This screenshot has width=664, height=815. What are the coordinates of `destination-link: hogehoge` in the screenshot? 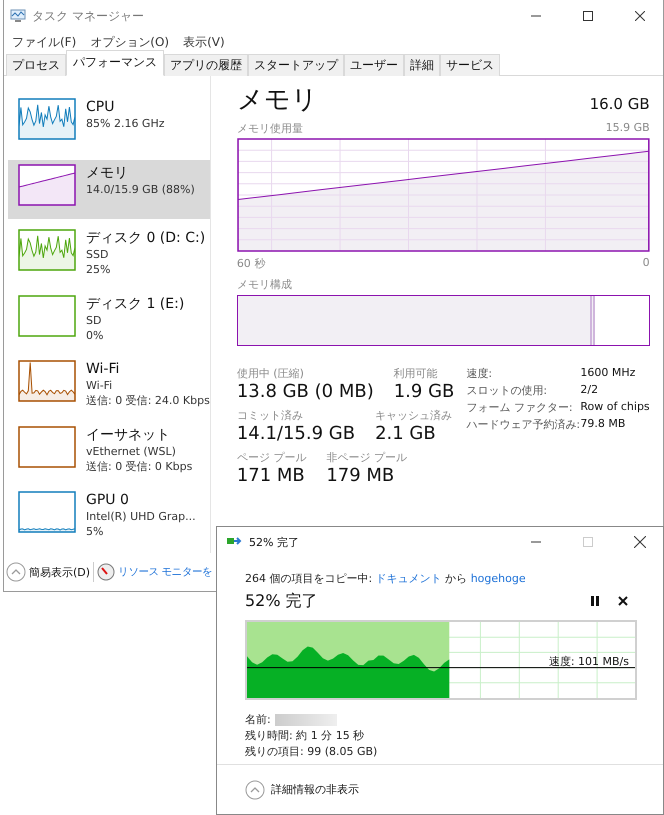 It's located at (498, 578).